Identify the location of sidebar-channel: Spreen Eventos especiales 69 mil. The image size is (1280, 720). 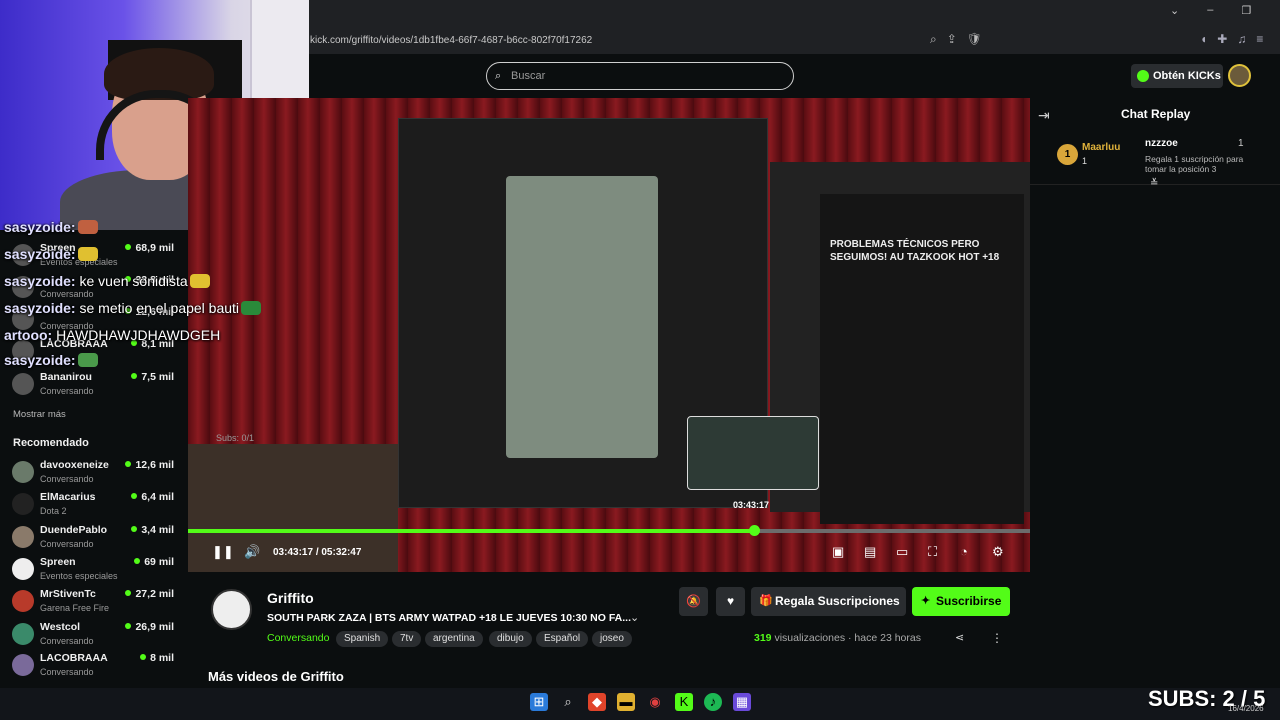
(98, 571).